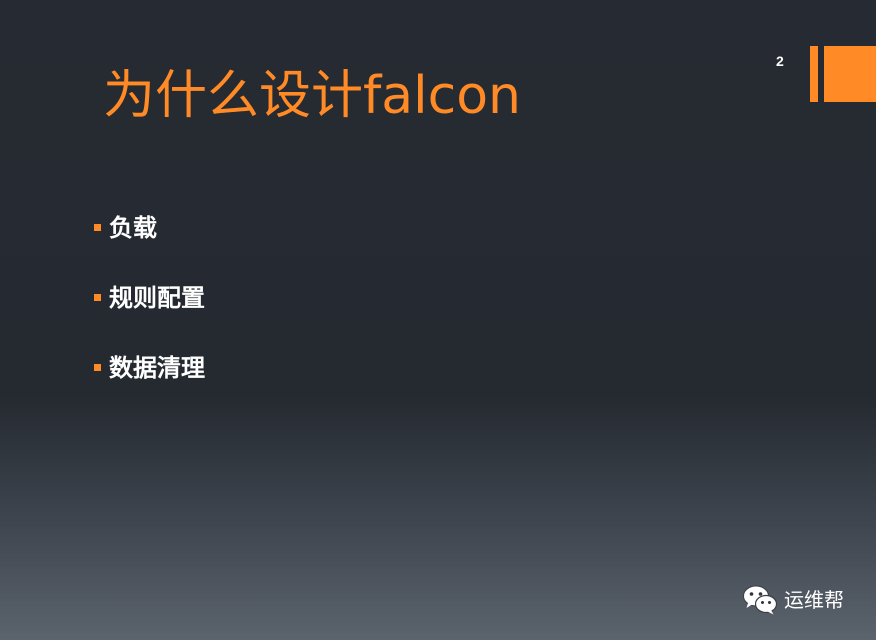 The image size is (876, 640). I want to click on watermark: 运维帮, so click(793, 600).